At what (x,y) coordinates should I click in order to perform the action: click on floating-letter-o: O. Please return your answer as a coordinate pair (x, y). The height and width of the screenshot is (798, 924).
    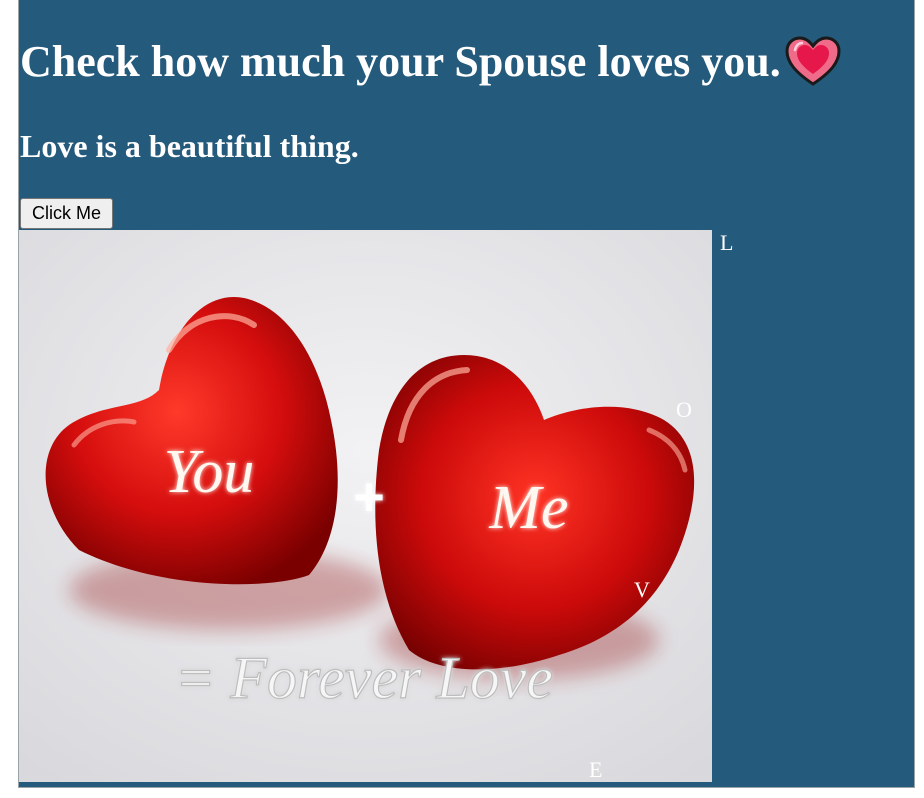
    Looking at the image, I should click on (684, 409).